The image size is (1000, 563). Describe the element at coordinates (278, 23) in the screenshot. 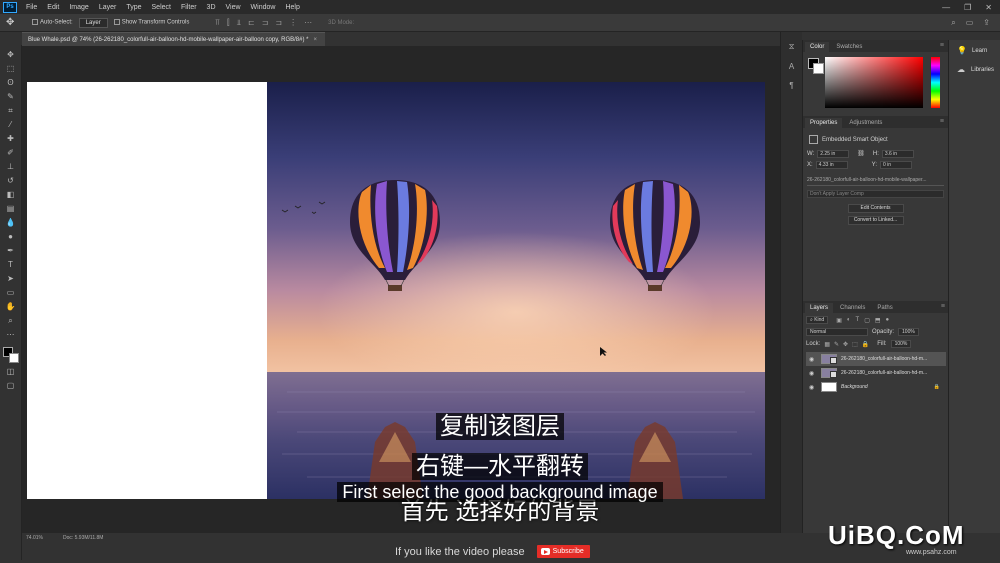

I see `align-right-icon: ⊐` at that location.